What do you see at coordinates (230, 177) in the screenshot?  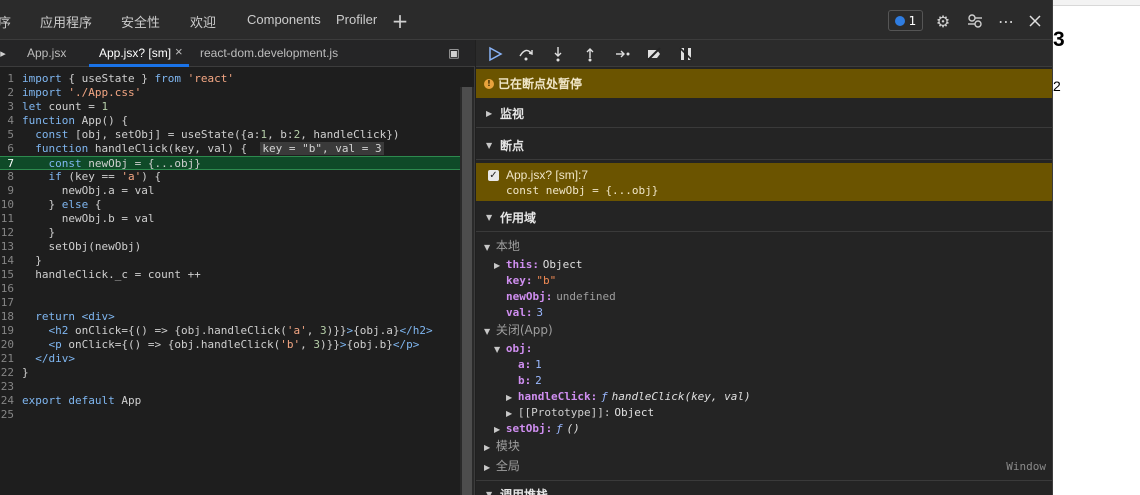 I see `code-line: 8 if (key == 'a') {` at bounding box center [230, 177].